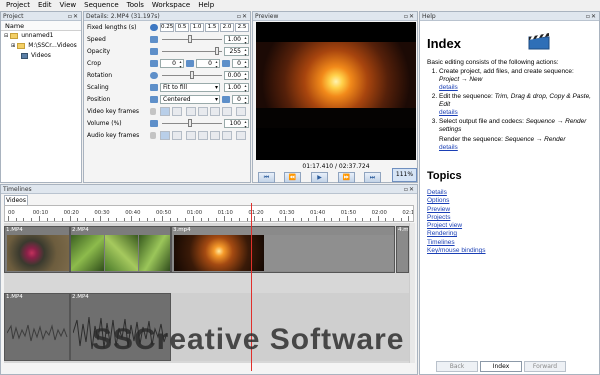 The height and width of the screenshot is (375, 600). What do you see at coordinates (456, 234) in the screenshot?
I see `topic-link-rendering: Rendering` at bounding box center [456, 234].